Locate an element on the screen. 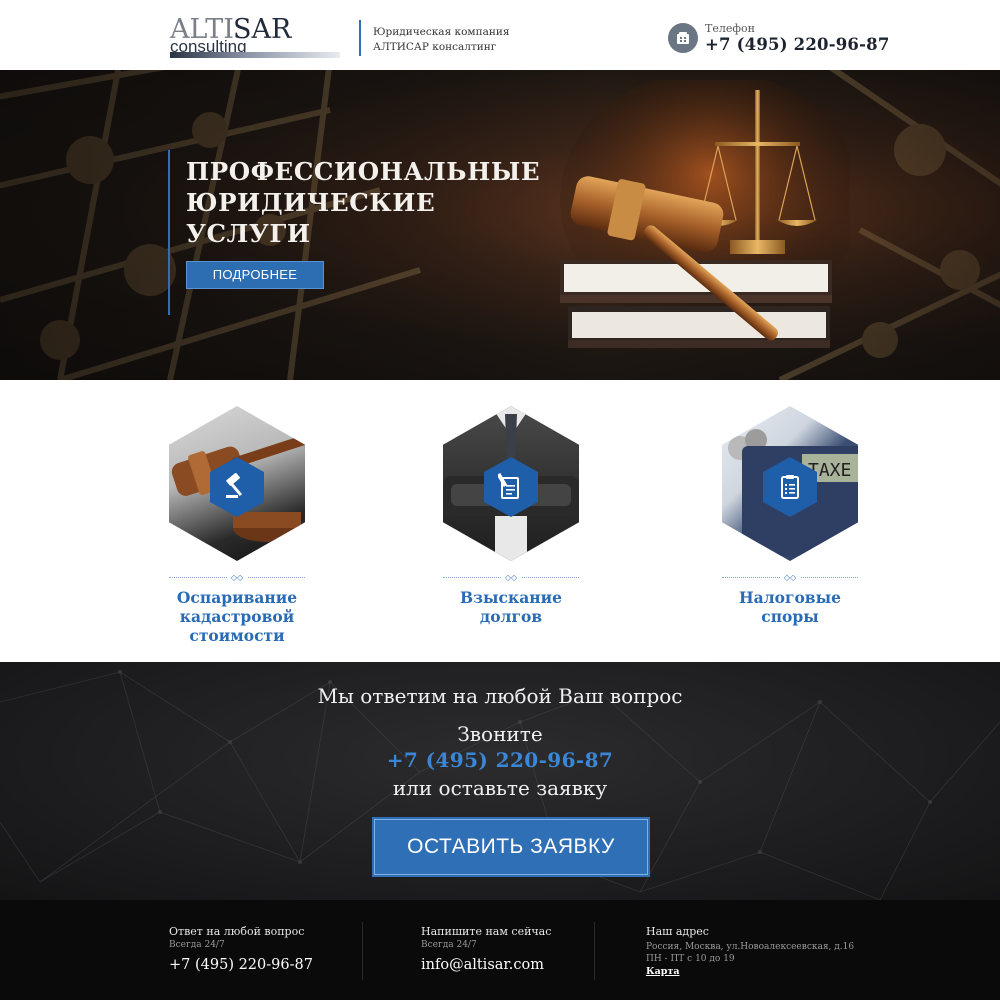 This screenshot has width=1000, height=1000. phone-label: Телефон is located at coordinates (730, 28).